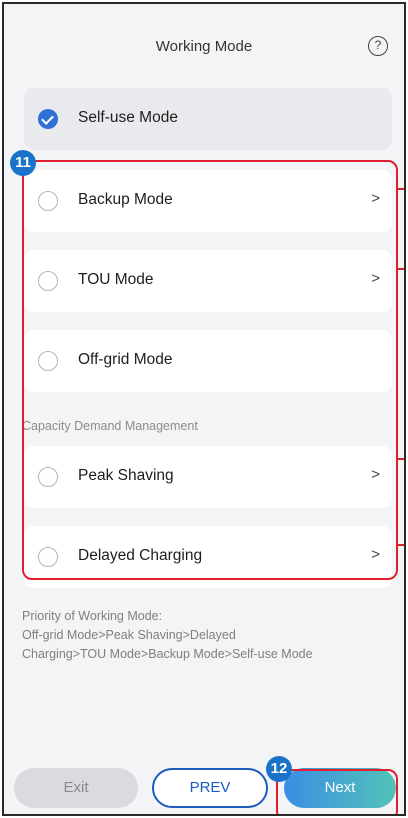  I want to click on callout-badge-12: 12, so click(279, 769).